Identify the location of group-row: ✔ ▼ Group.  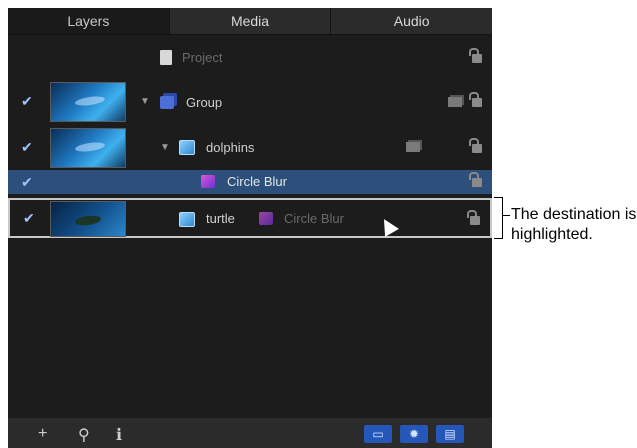
(250, 101).